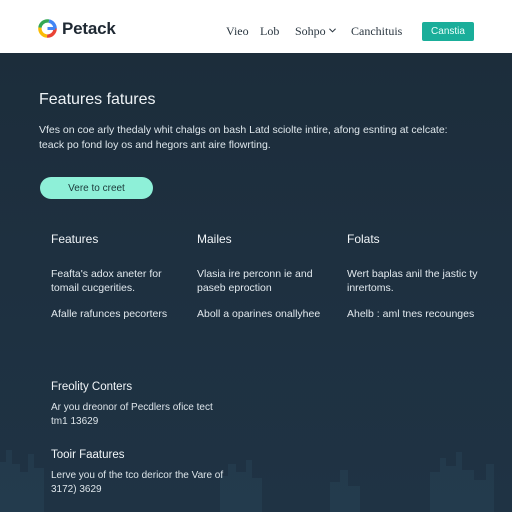 The height and width of the screenshot is (512, 512). I want to click on top-navbar: Petack Vieo Lob Sohpo Canchituis Canstia, so click(256, 26).